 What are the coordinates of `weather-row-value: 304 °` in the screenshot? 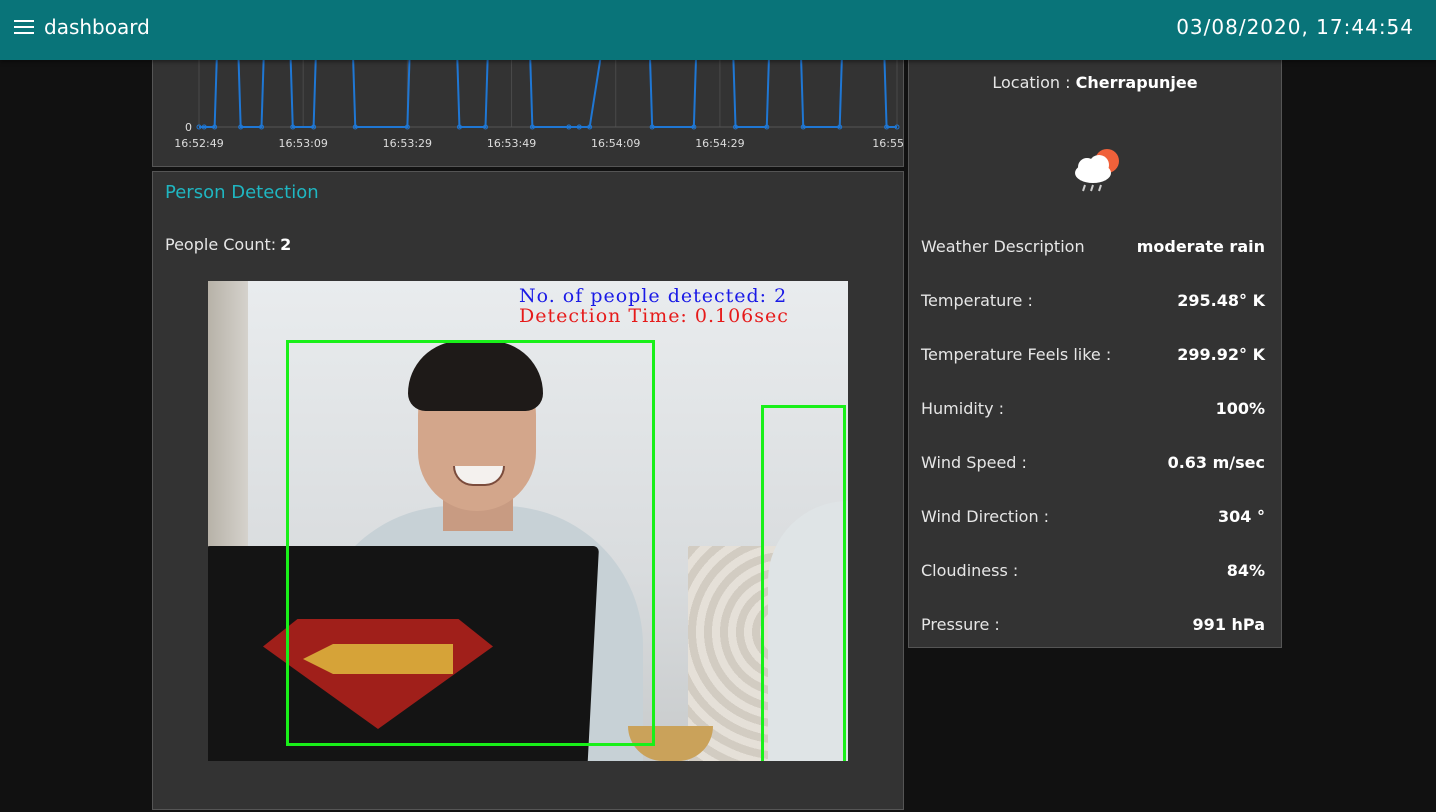 It's located at (1241, 516).